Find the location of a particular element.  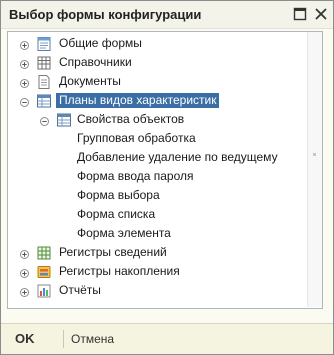

tree-item-information-registers: Регистры сведений is located at coordinates (158, 252).